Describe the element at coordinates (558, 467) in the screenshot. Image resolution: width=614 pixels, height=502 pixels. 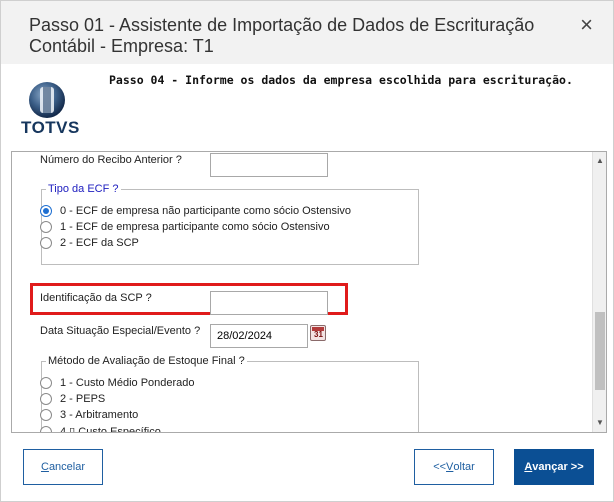
I see `next-label-rest: vançar >>` at that location.